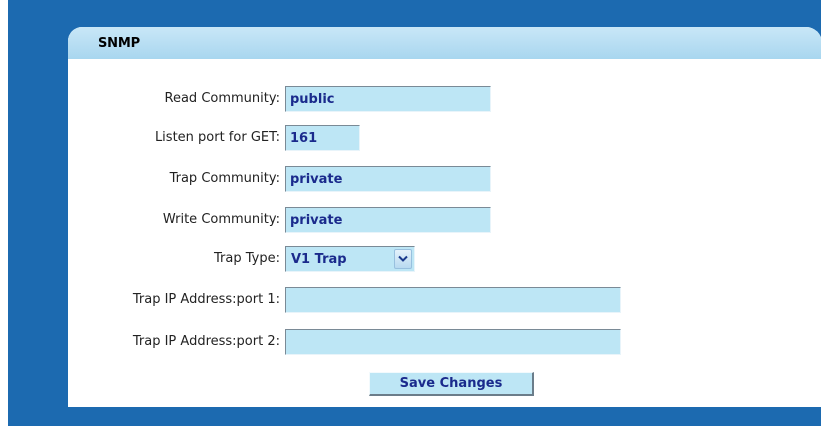  Describe the element at coordinates (444, 43) in the screenshot. I see `panel-header: SNMP` at that location.